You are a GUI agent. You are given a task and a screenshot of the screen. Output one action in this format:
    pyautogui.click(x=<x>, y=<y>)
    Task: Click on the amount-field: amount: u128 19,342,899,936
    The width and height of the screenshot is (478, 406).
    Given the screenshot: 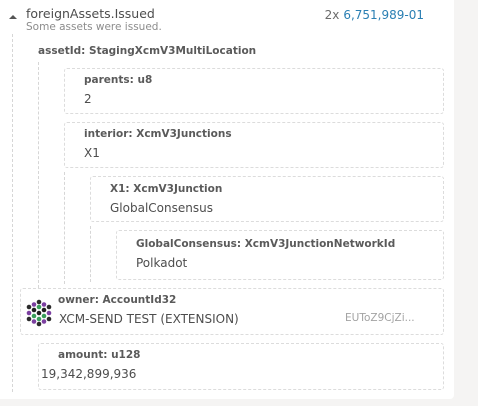 What is the action you would take?
    pyautogui.click(x=241, y=366)
    